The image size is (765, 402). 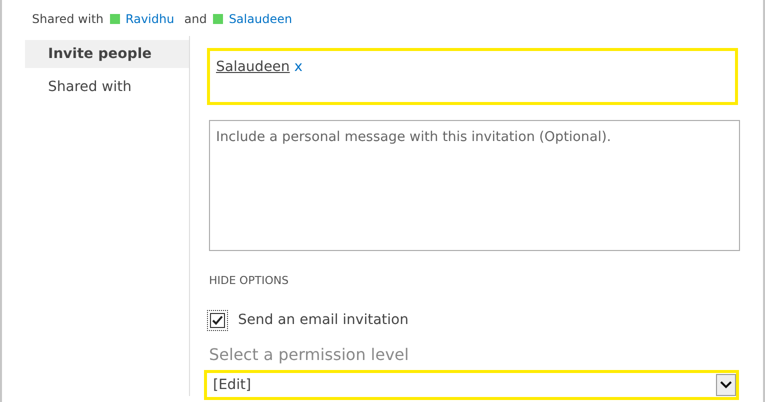 I want to click on checkmark-icon, so click(x=217, y=320).